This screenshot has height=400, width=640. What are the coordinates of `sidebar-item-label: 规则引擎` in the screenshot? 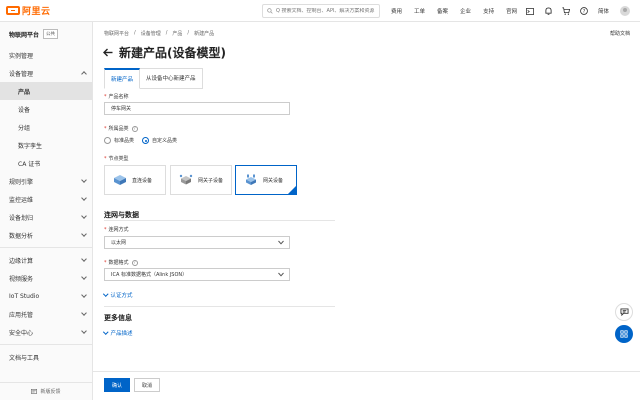 It's located at (21, 182).